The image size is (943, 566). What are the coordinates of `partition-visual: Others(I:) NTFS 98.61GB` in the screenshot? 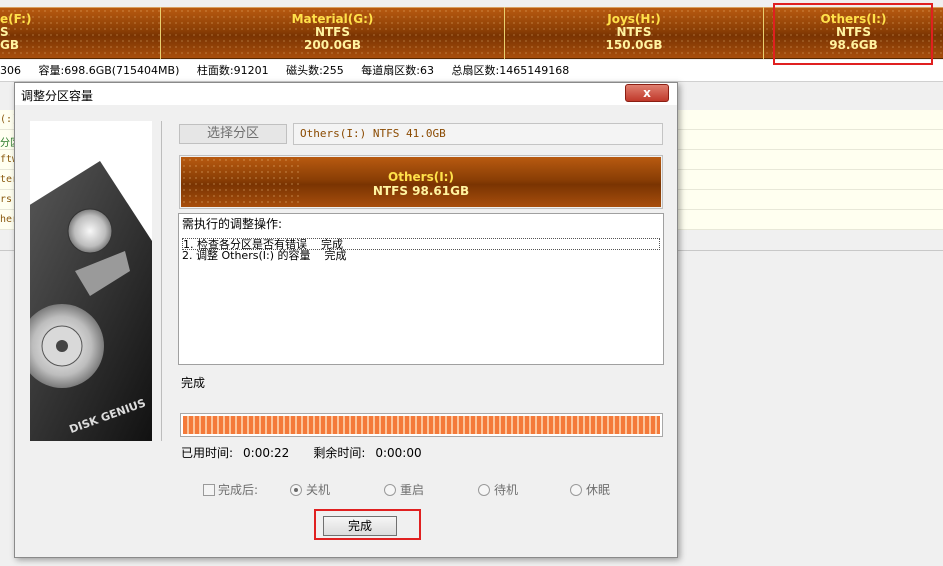 It's located at (421, 182).